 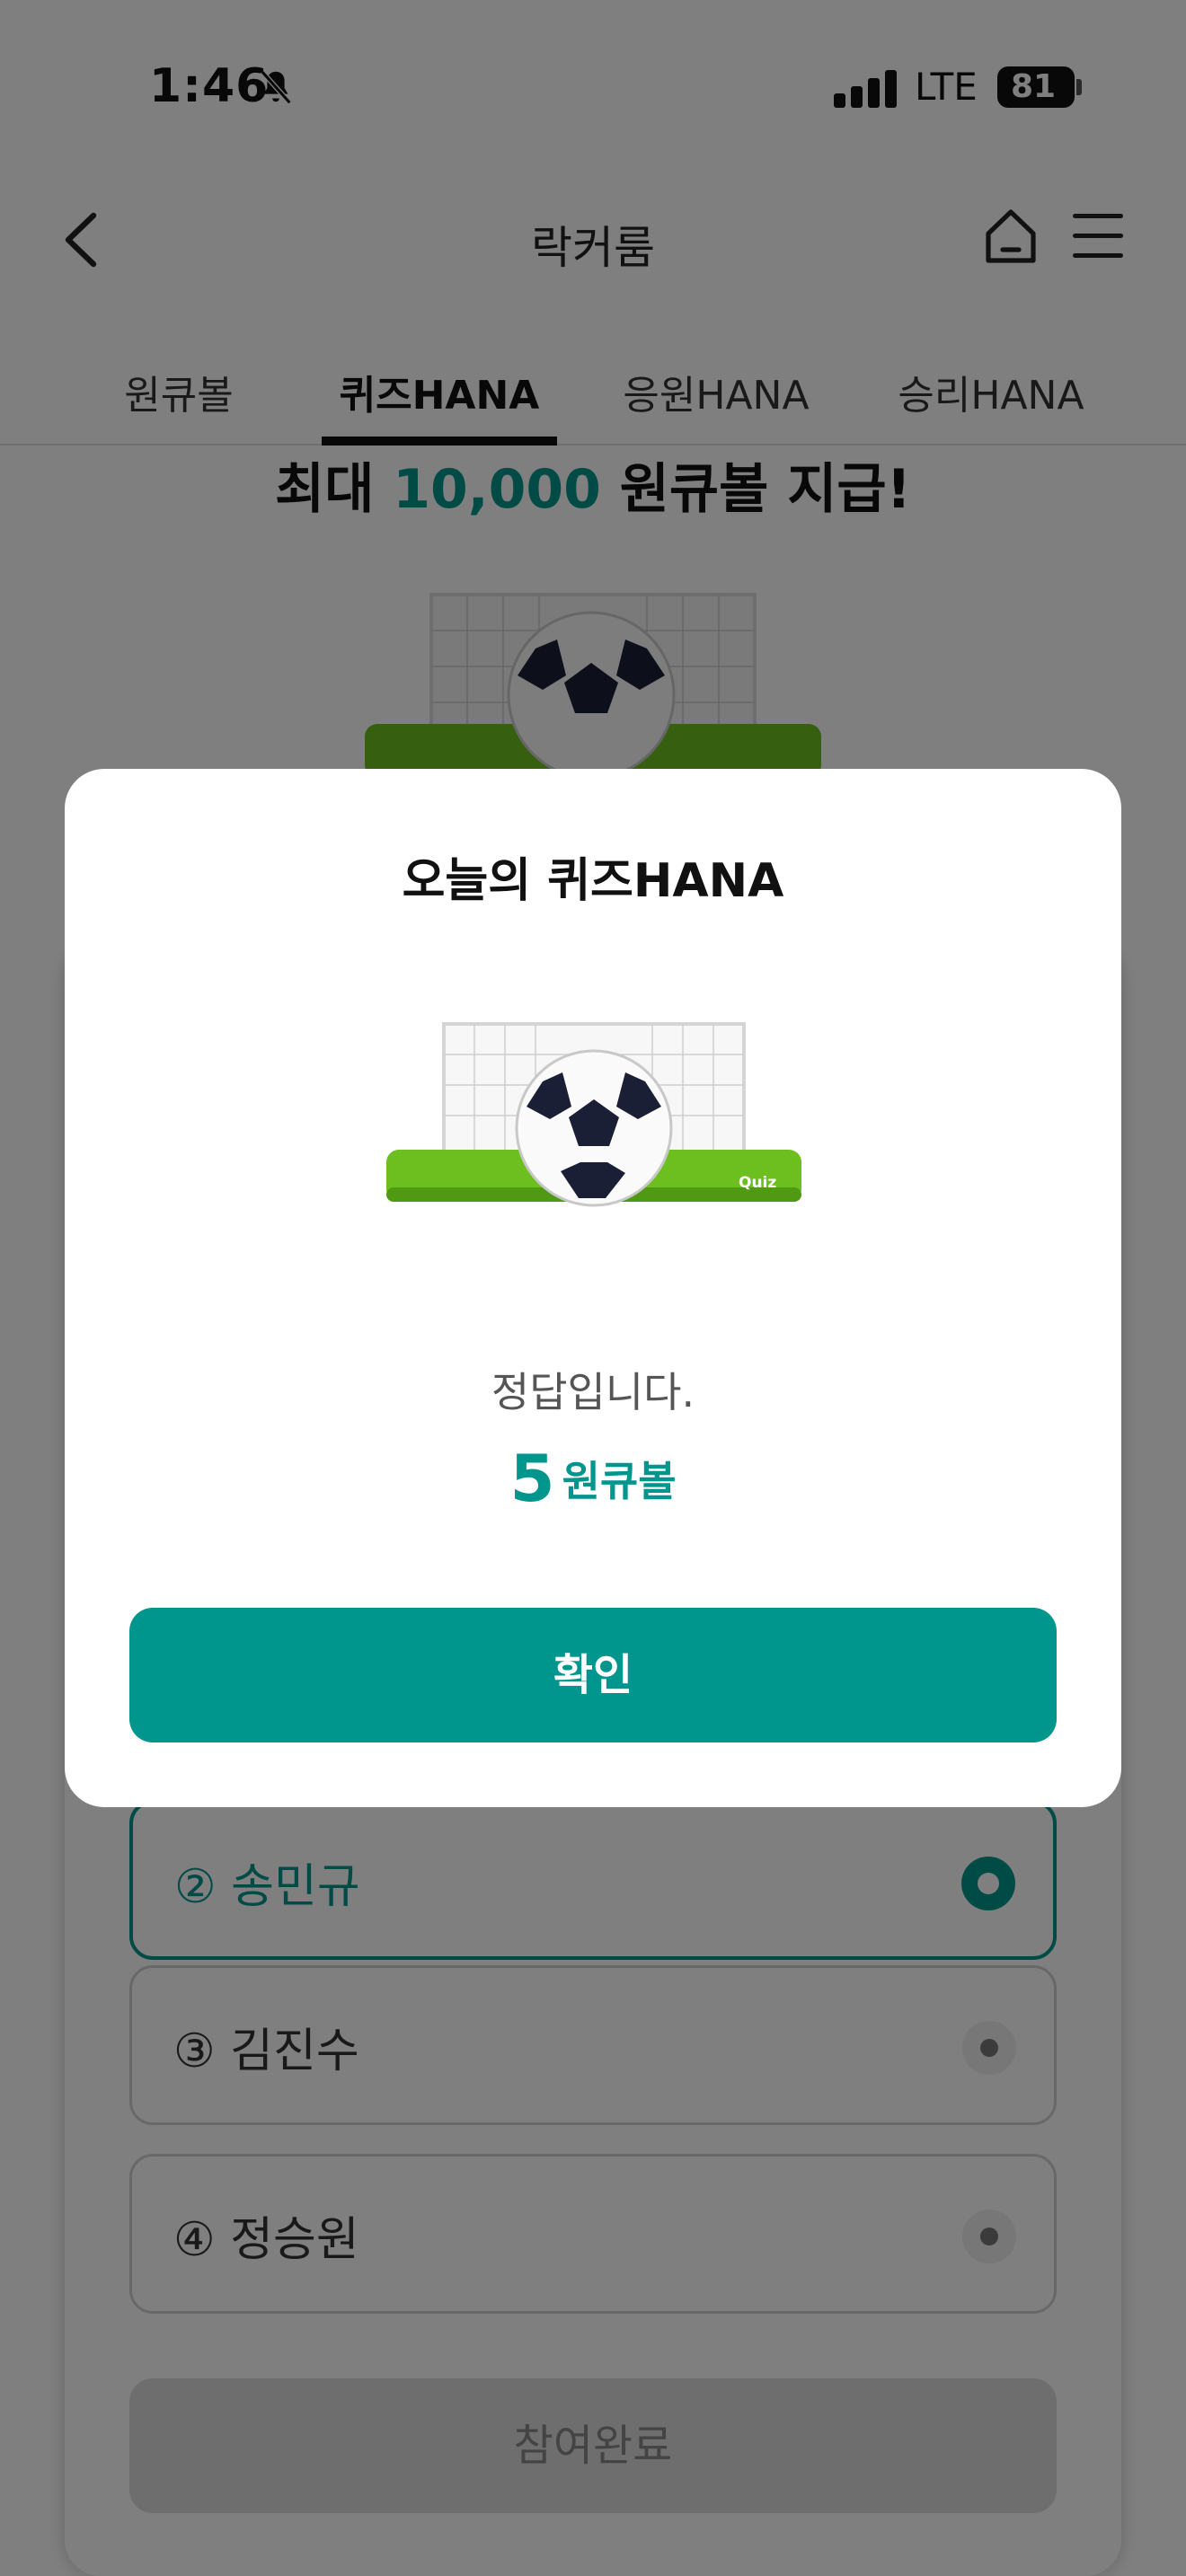 I want to click on confirm-button: 확인, so click(x=593, y=1675).